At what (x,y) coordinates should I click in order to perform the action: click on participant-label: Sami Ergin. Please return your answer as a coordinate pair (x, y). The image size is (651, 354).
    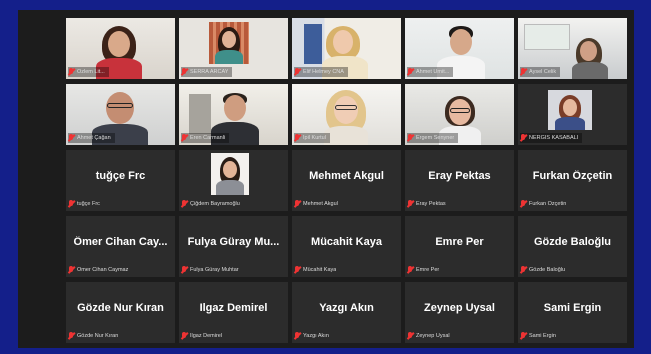
    Looking at the image, I should click on (572, 336).